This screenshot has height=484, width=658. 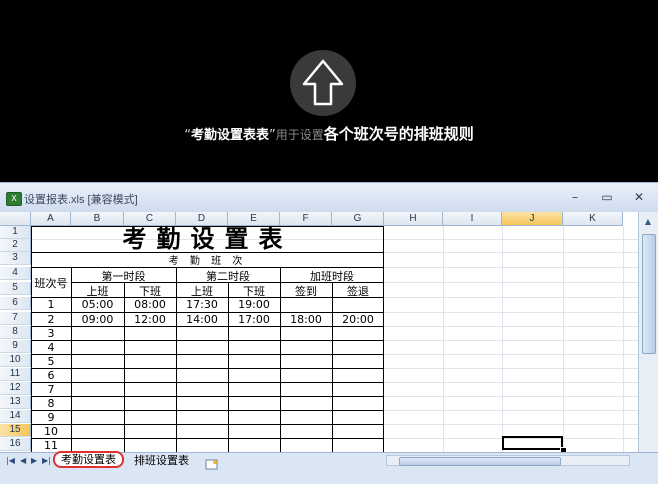 What do you see at coordinates (593, 219) in the screenshot?
I see `column-header-k: K` at bounding box center [593, 219].